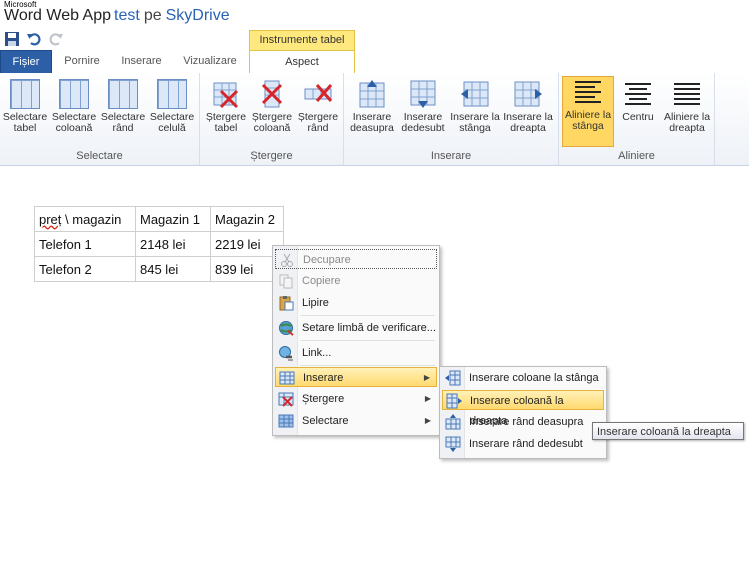 Image resolution: width=749 pixels, height=562 pixels. I want to click on table-row: Telefon 1 2148 lei 2219 lei, so click(159, 244).